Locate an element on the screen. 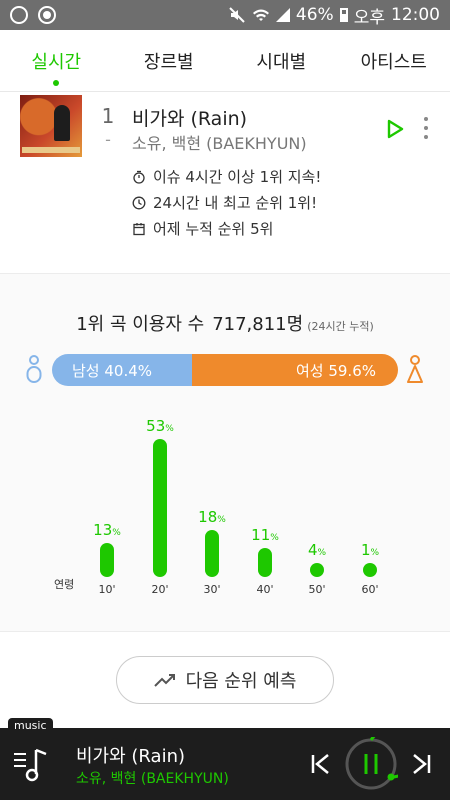 Image resolution: width=450 pixels, height=800 pixels. age-bar-value: 1% is located at coordinates (370, 550).